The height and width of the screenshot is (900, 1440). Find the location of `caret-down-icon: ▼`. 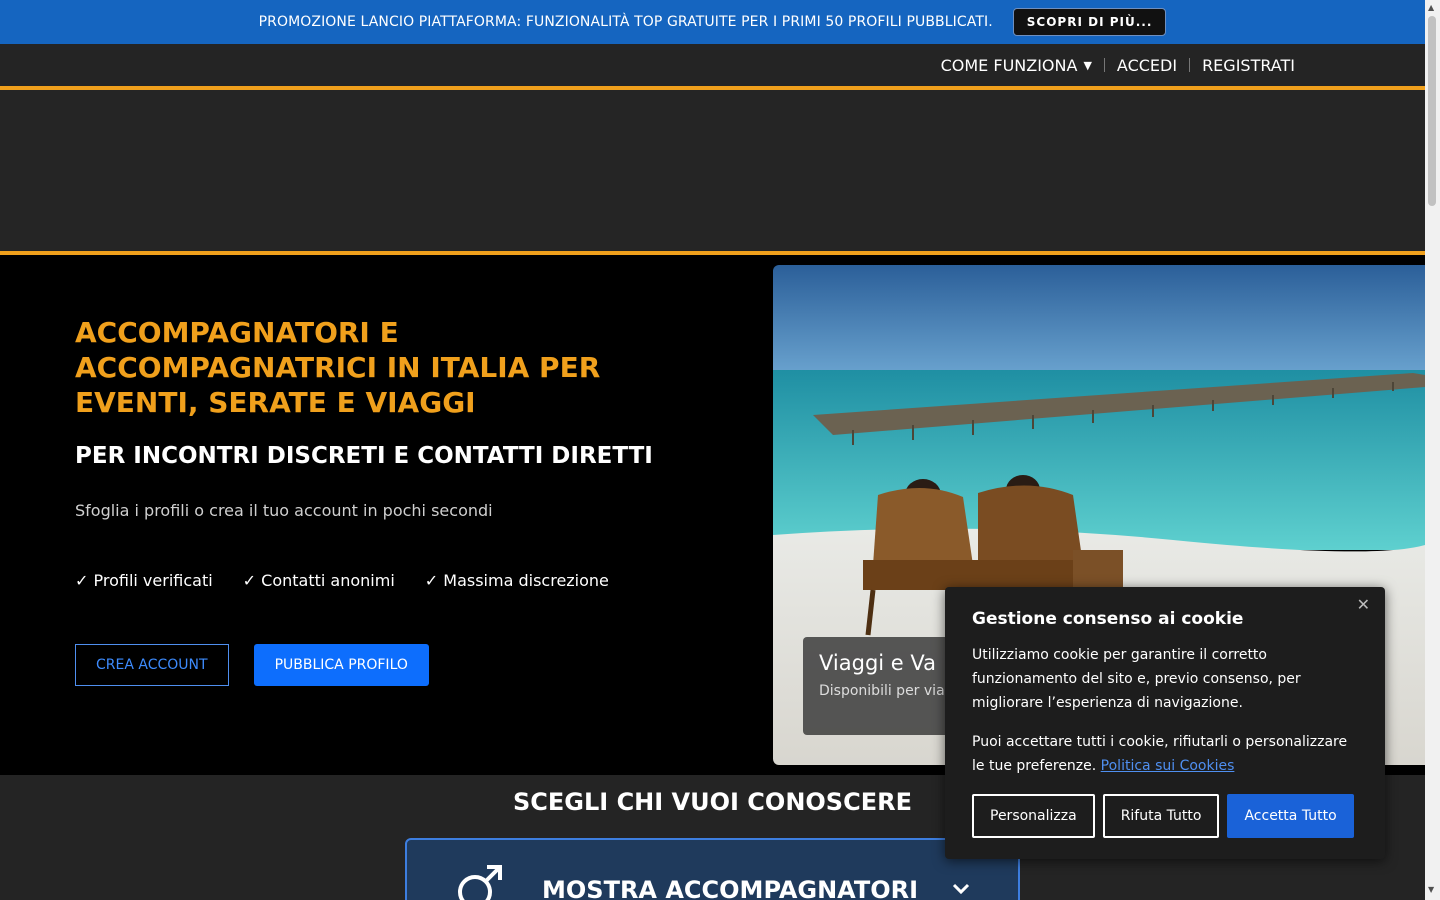

caret-down-icon: ▼ is located at coordinates (1087, 65).